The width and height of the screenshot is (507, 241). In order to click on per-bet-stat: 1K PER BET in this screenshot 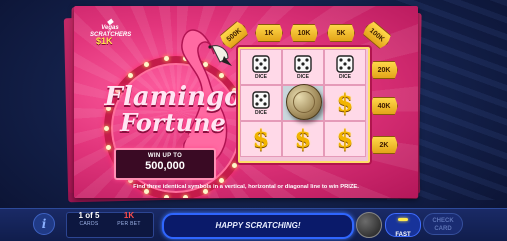, I will do `click(129, 219)`.